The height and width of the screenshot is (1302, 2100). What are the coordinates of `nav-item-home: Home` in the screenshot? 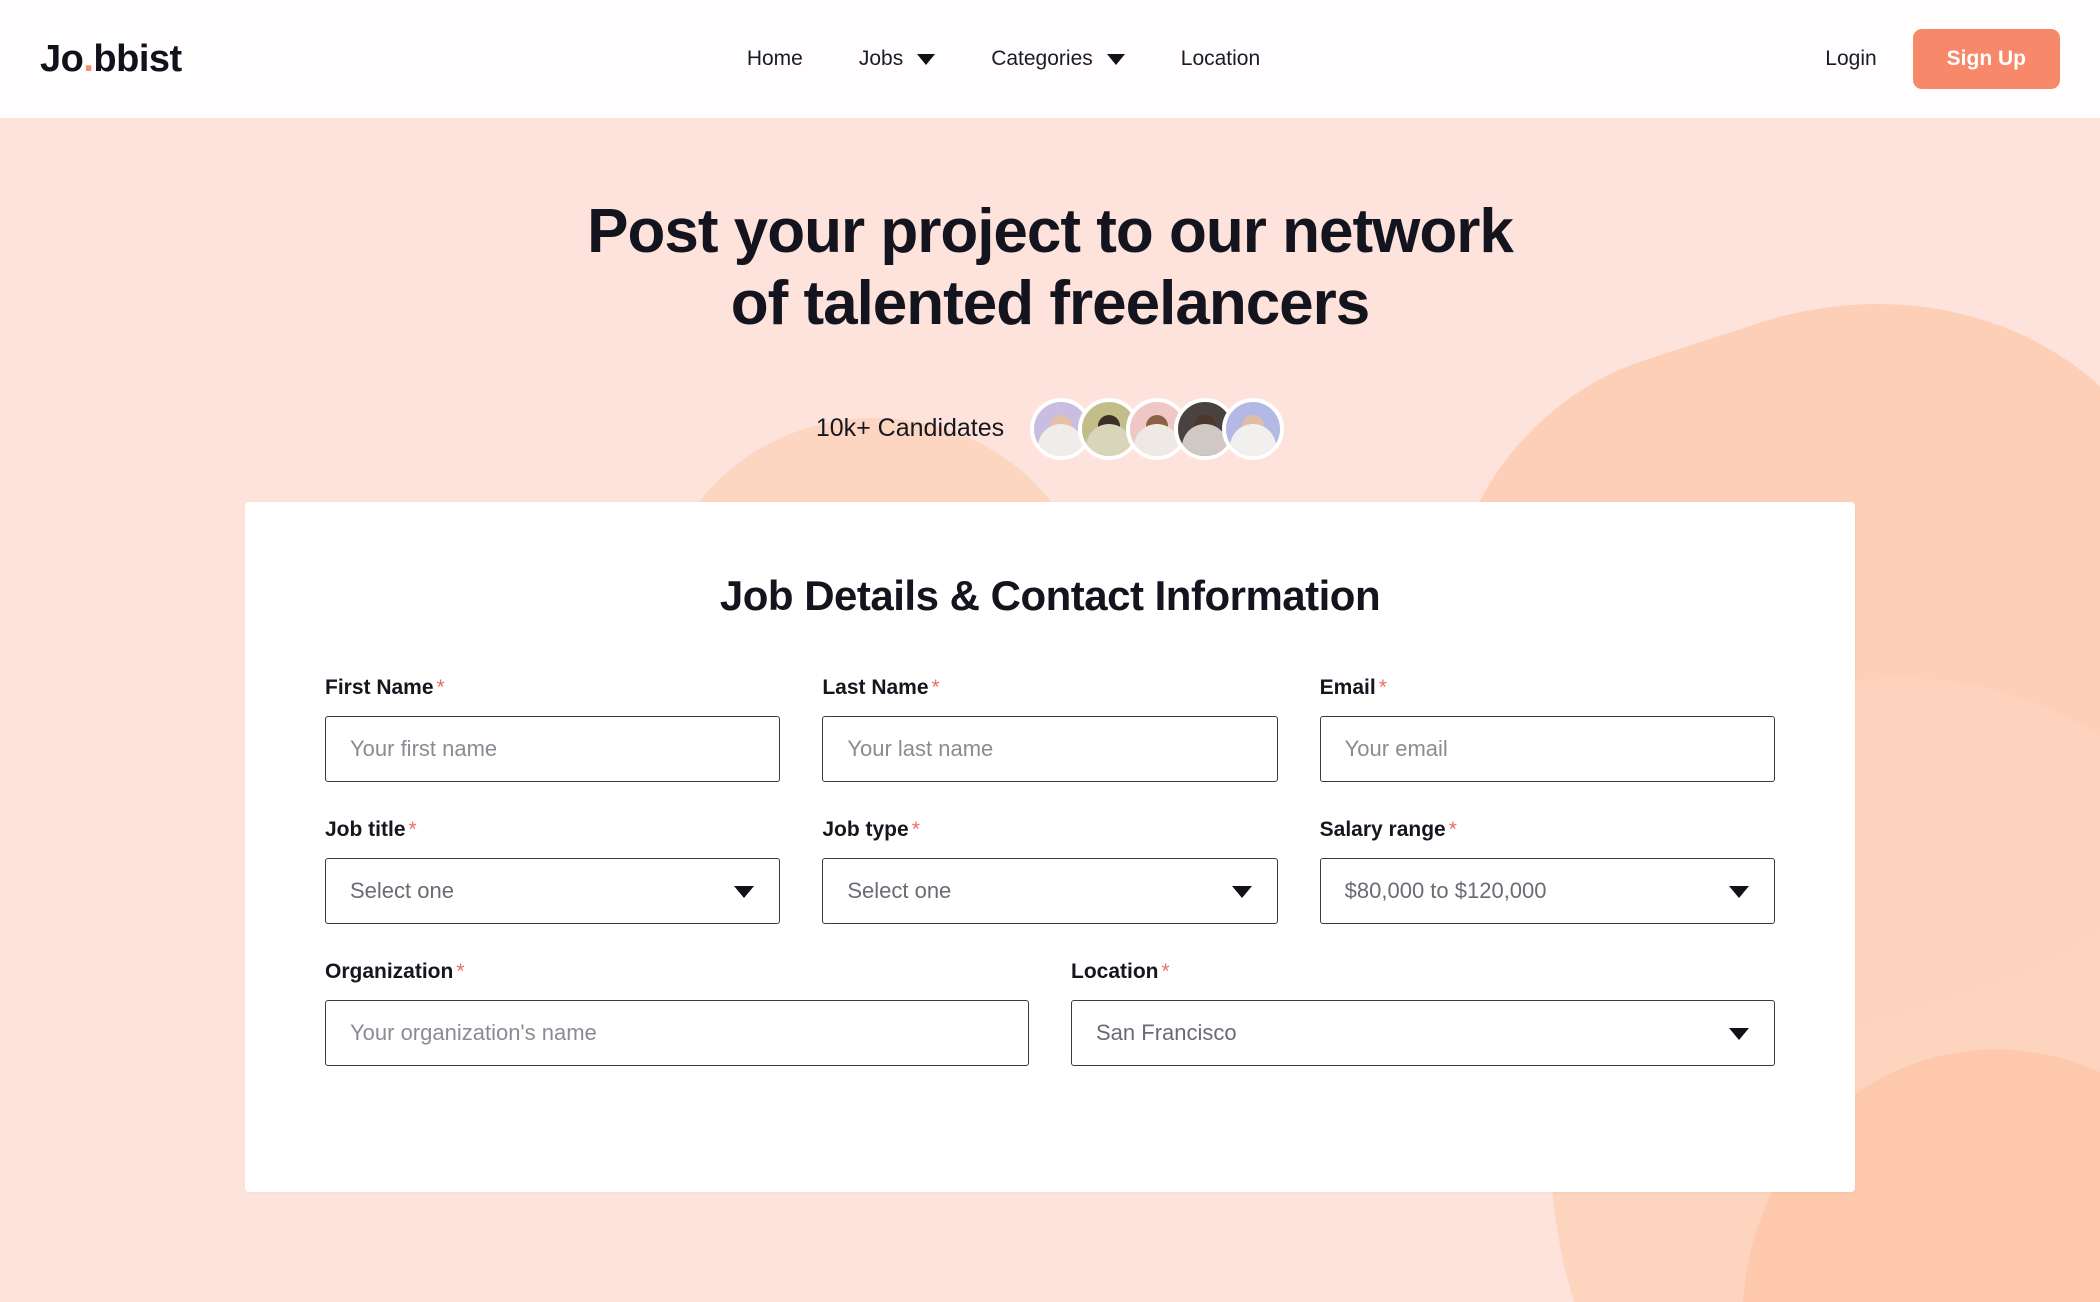 It's located at (775, 59).